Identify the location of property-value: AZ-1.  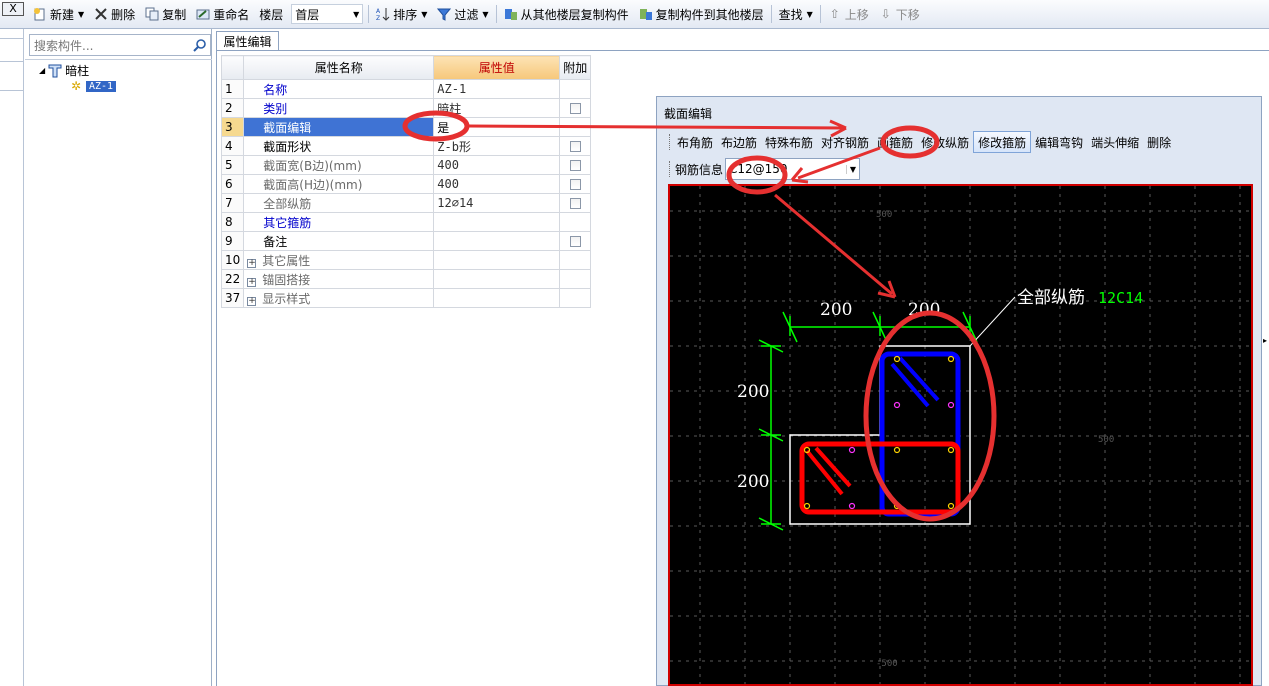
(497, 89).